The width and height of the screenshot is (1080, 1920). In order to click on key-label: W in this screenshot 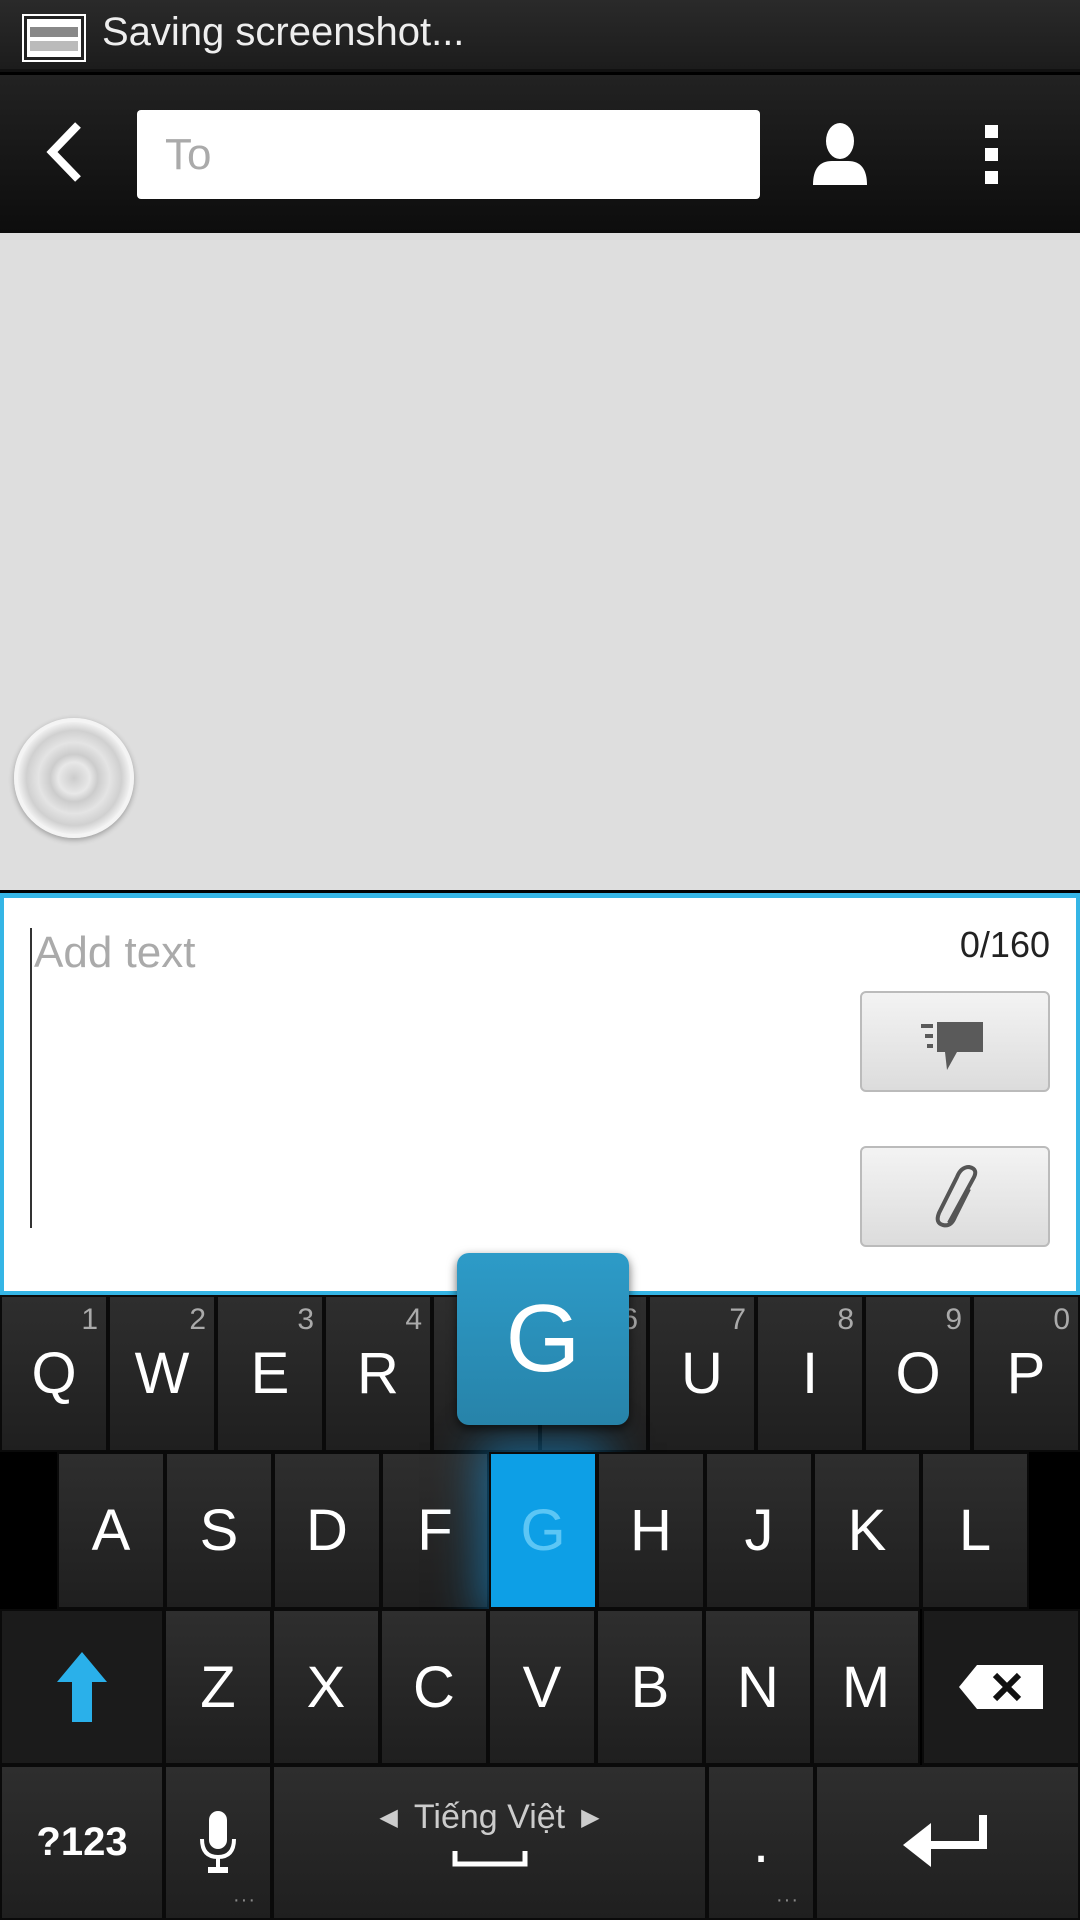, I will do `click(162, 1373)`.